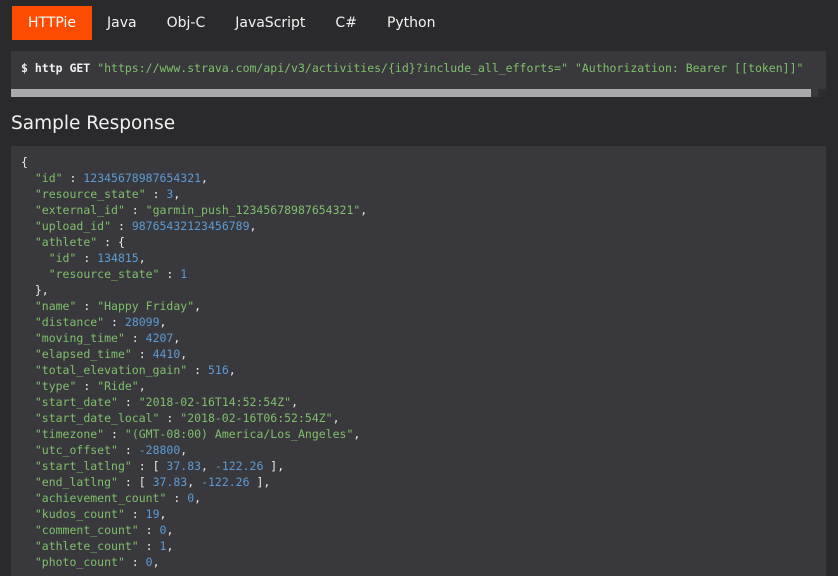 The height and width of the screenshot is (576, 838). What do you see at coordinates (411, 23) in the screenshot?
I see `tab-python: Python` at bounding box center [411, 23].